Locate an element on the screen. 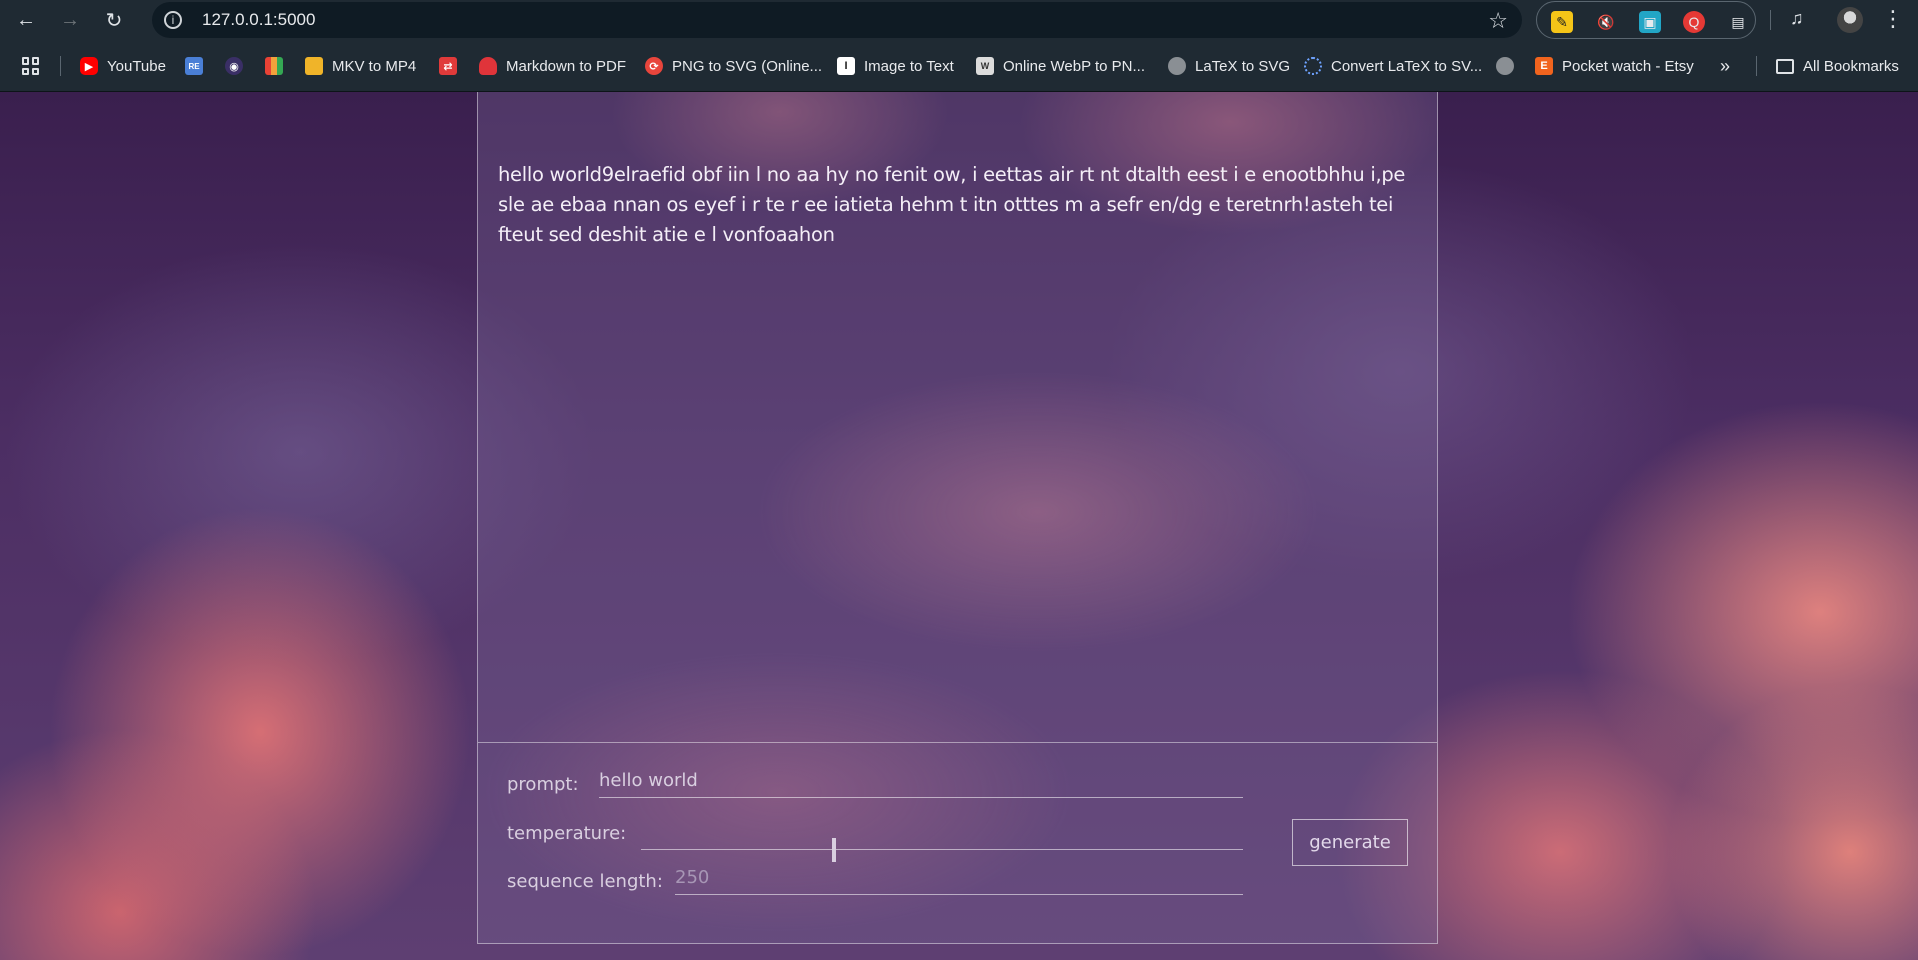 The width and height of the screenshot is (1918, 960). youtube-icon: ▶ is located at coordinates (89, 66).